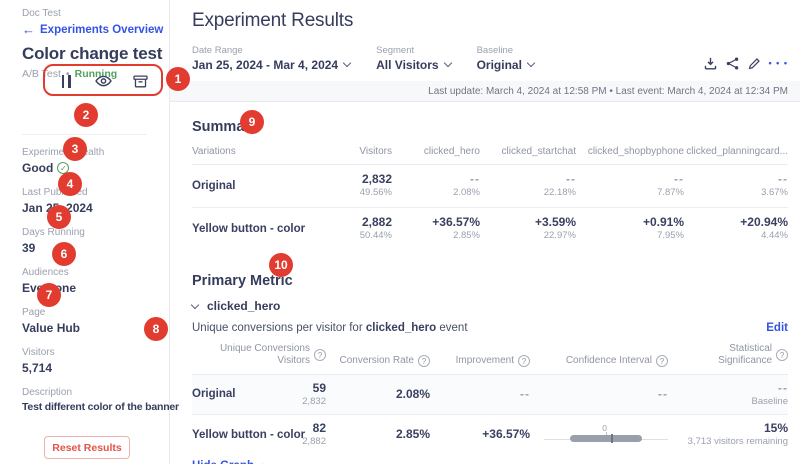 The height and width of the screenshot is (464, 800). I want to click on field-value: Everyone, so click(49, 288).